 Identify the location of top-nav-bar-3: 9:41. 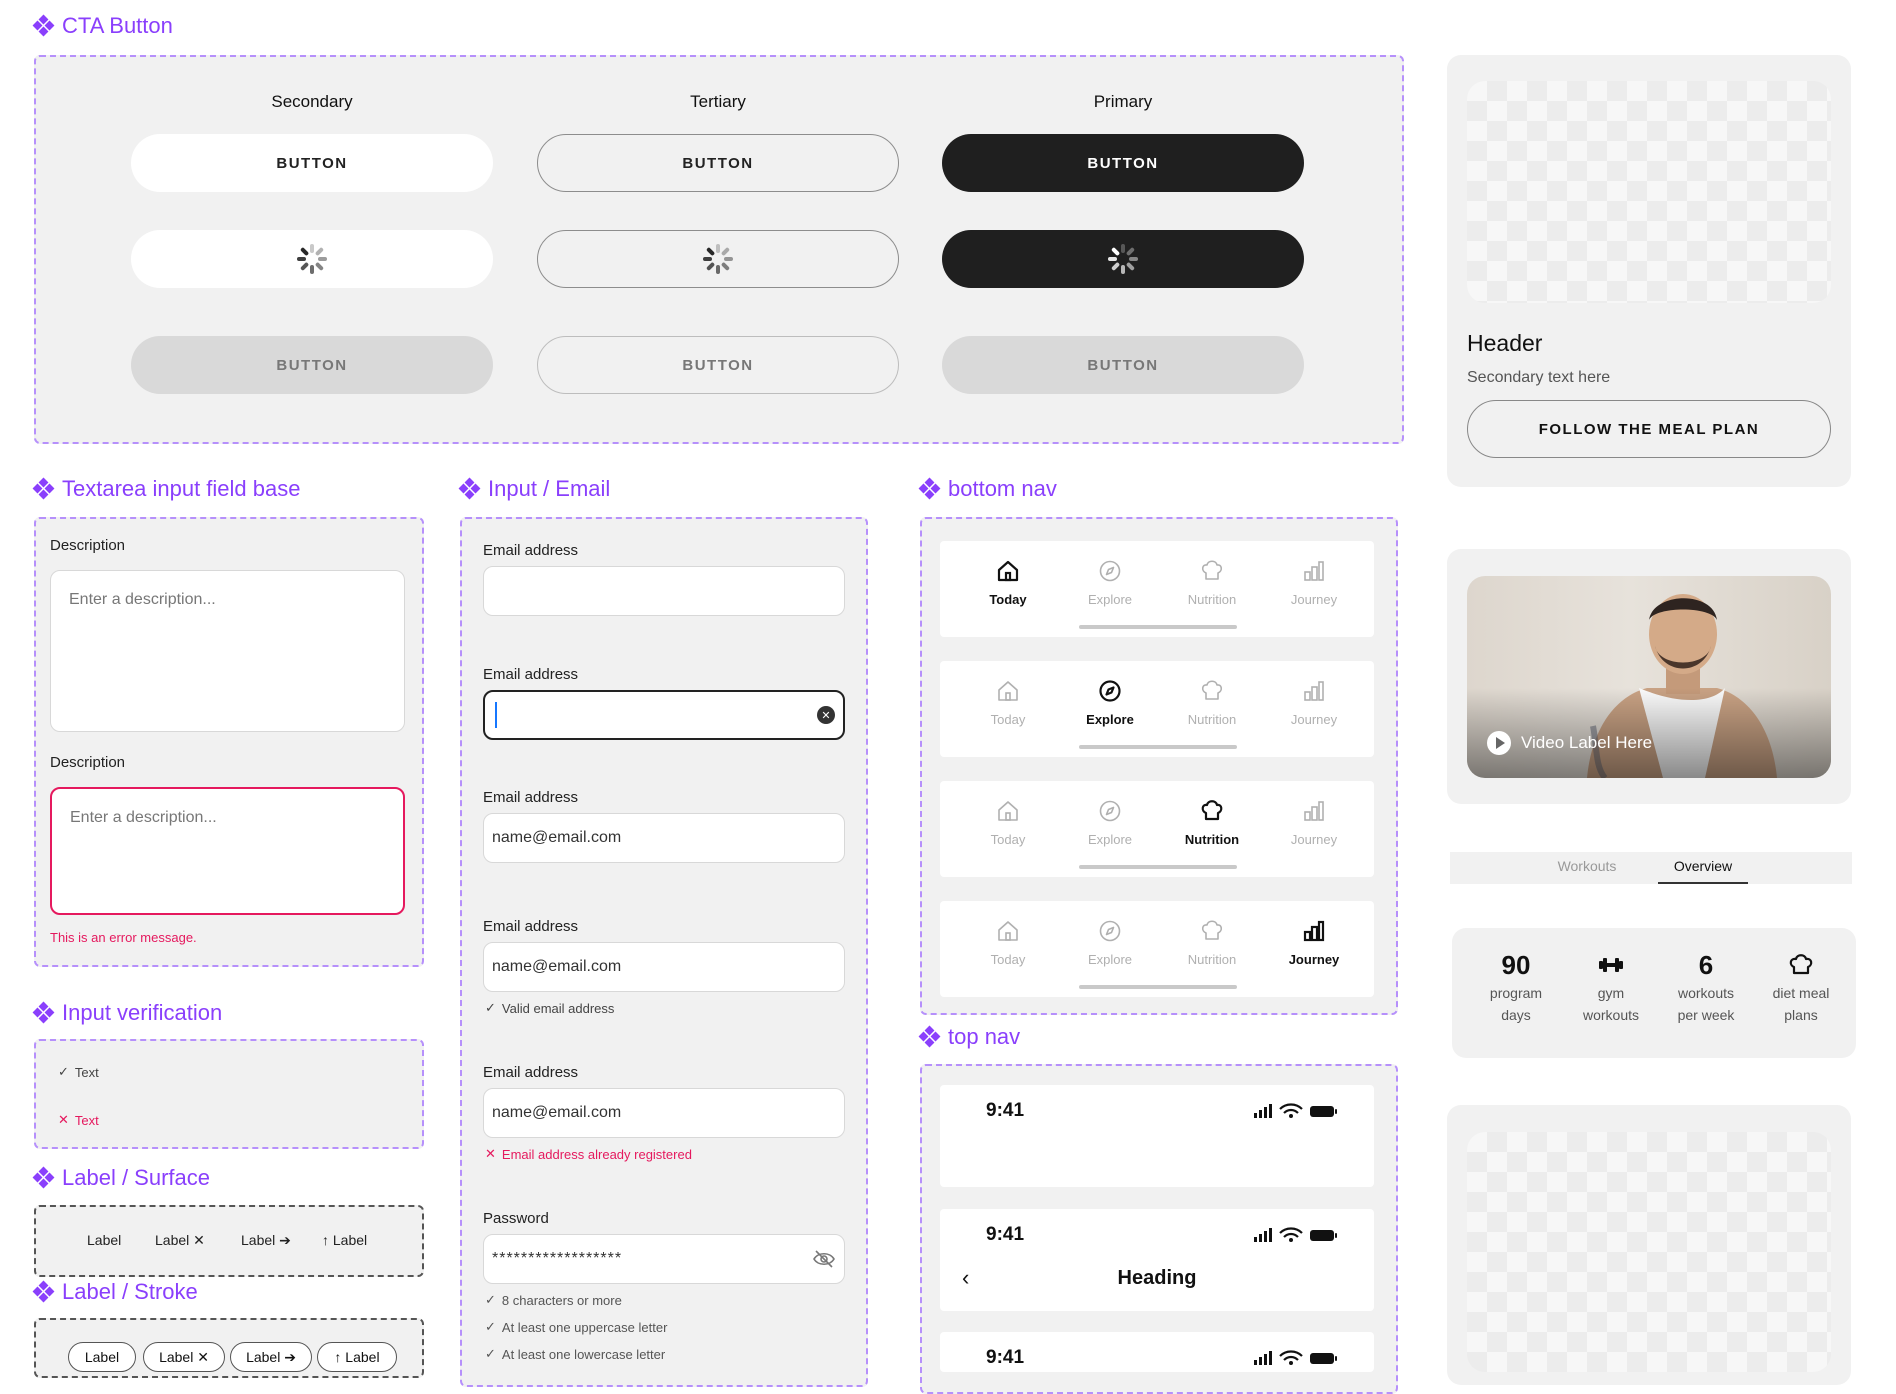
(1157, 1352).